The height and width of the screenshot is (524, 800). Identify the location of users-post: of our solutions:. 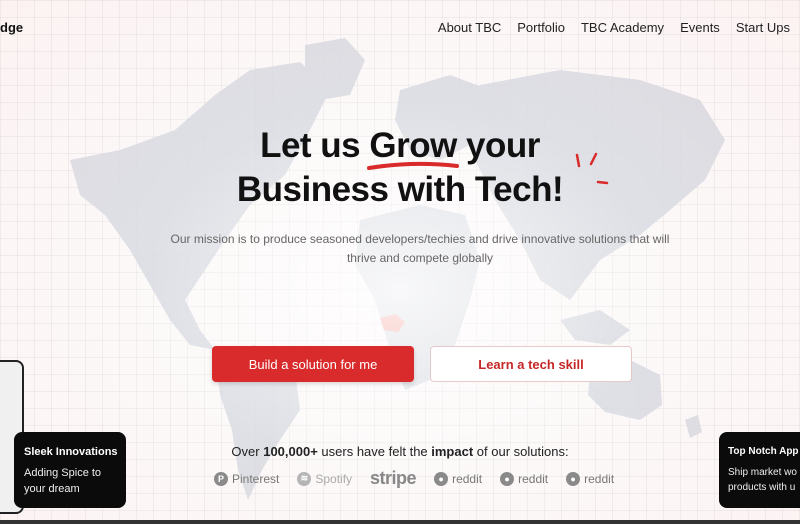
(521, 451).